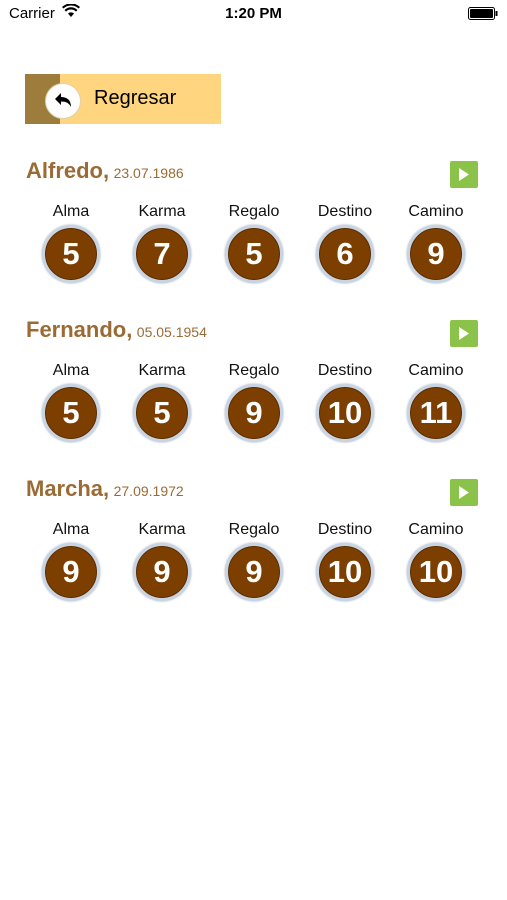 The width and height of the screenshot is (507, 900). I want to click on number-badge: 7, so click(162, 254).